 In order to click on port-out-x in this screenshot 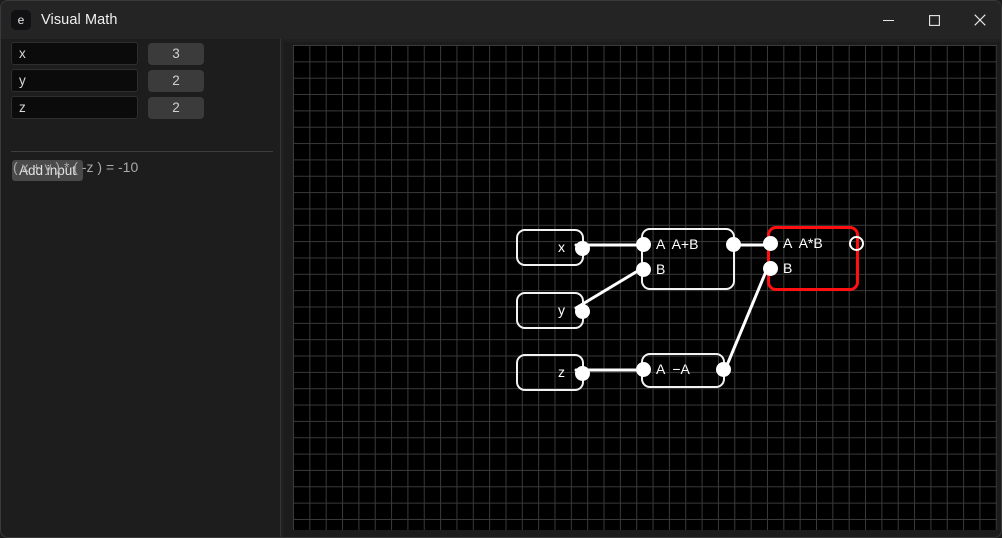, I will do `click(582, 248)`.